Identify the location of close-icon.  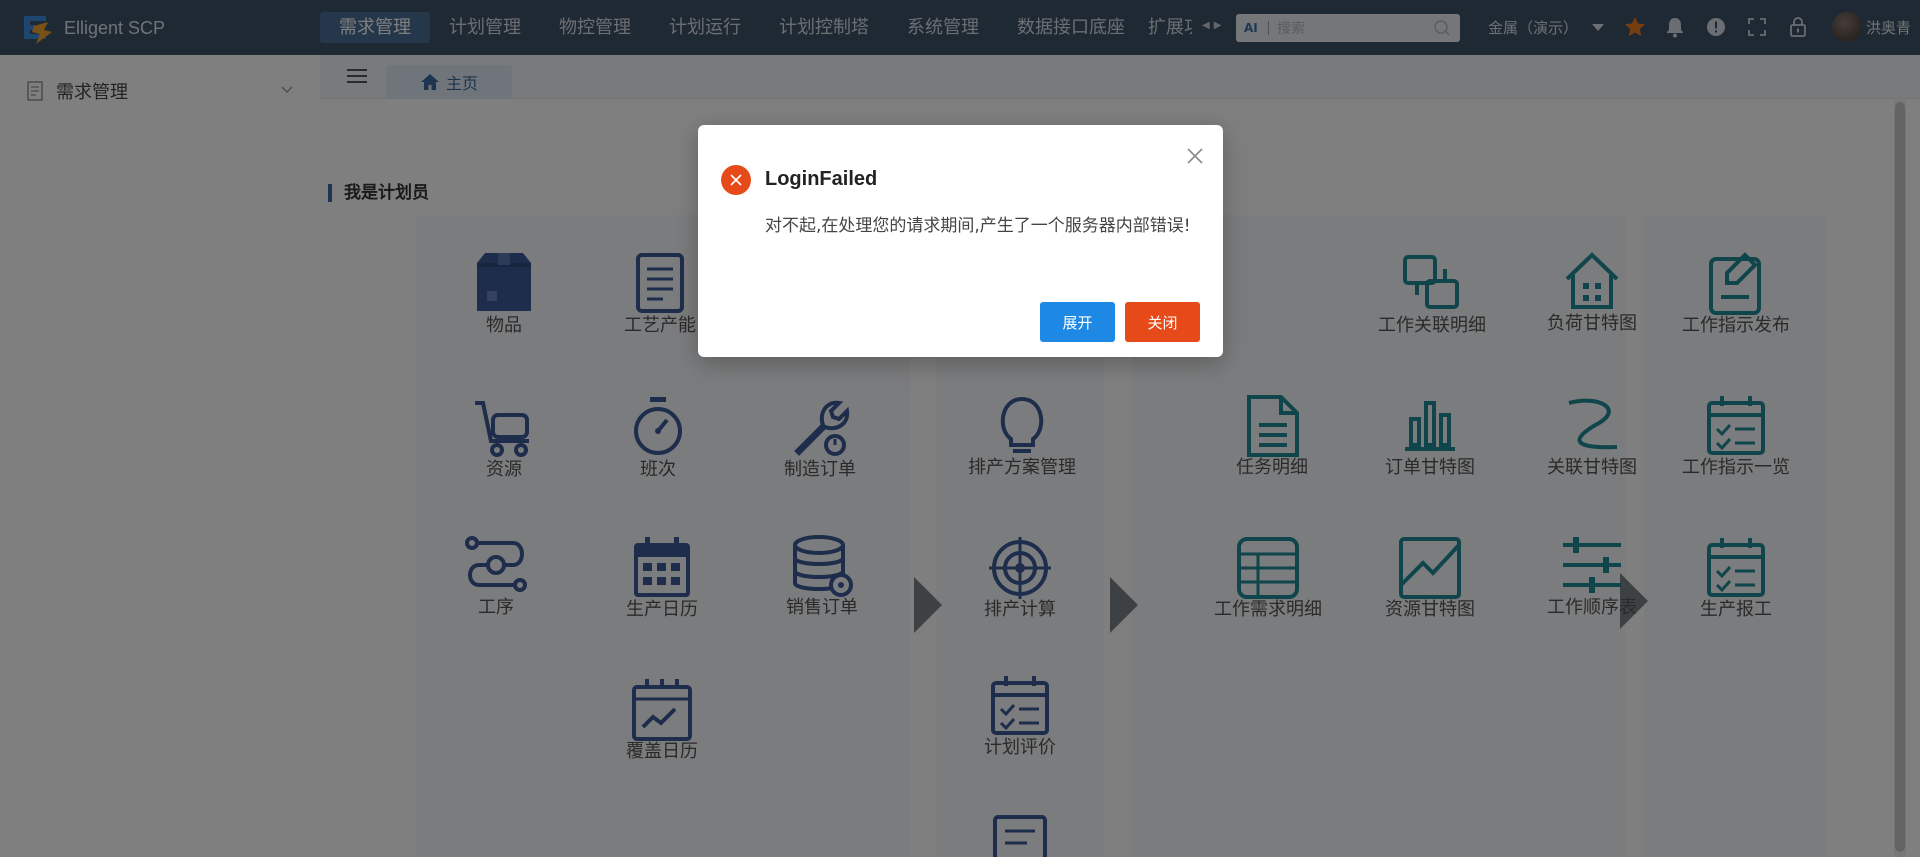
(1195, 156).